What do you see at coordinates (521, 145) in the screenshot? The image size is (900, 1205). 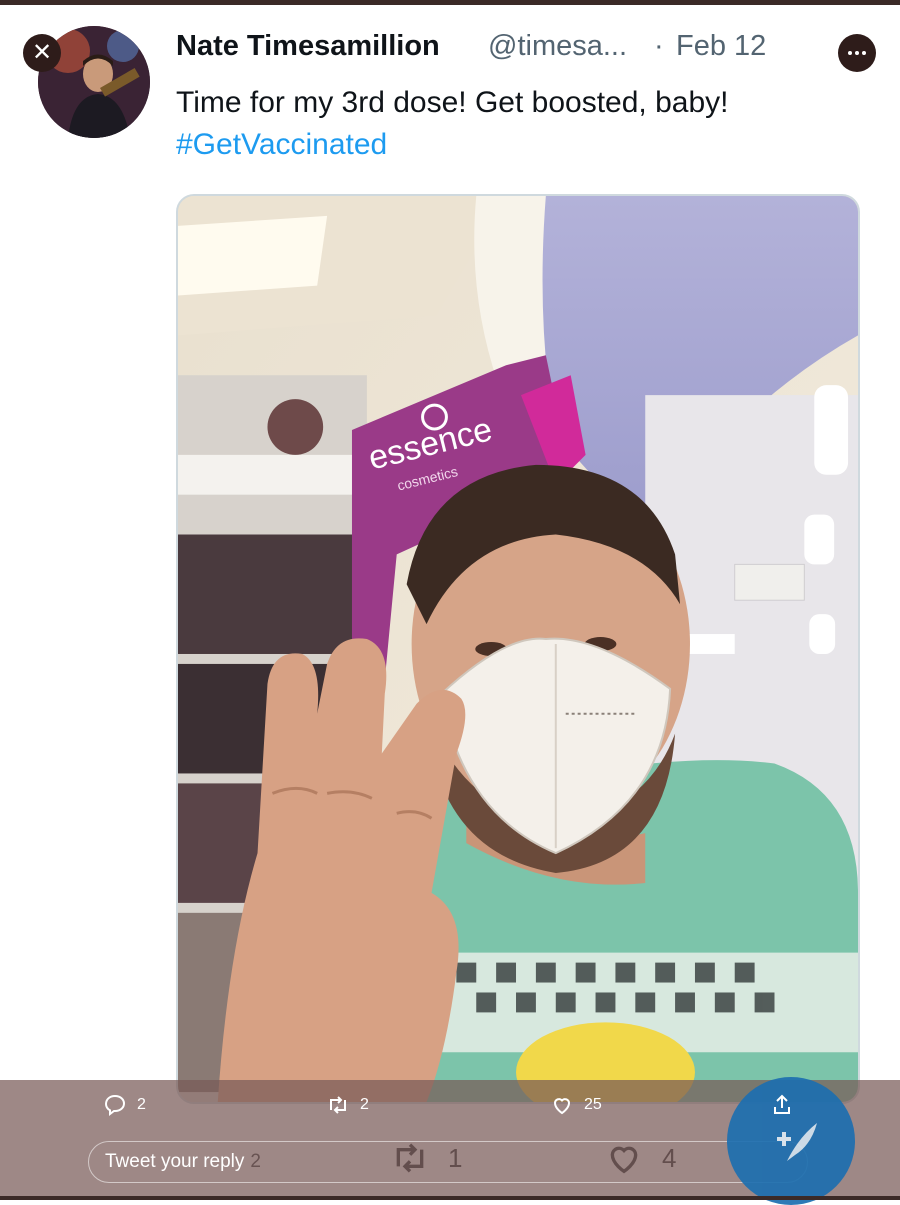 I see `hashtag-link: #GetVaccinated` at bounding box center [521, 145].